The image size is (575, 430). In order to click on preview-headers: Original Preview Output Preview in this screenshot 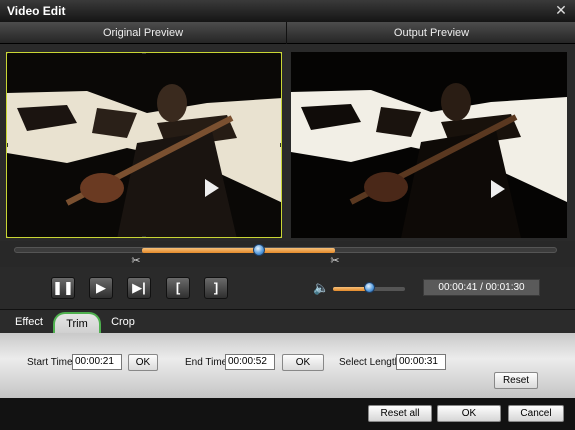, I will do `click(287, 33)`.